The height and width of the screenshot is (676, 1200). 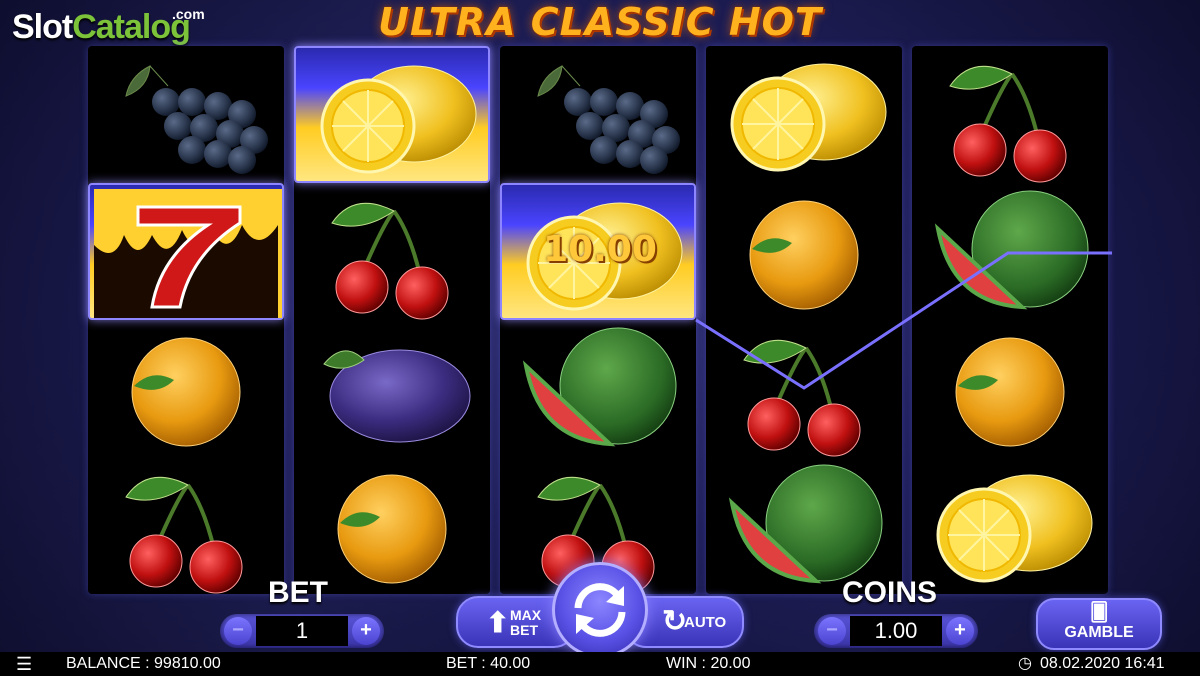 I want to click on arrow-up-icon: ⬆, so click(x=498, y=622).